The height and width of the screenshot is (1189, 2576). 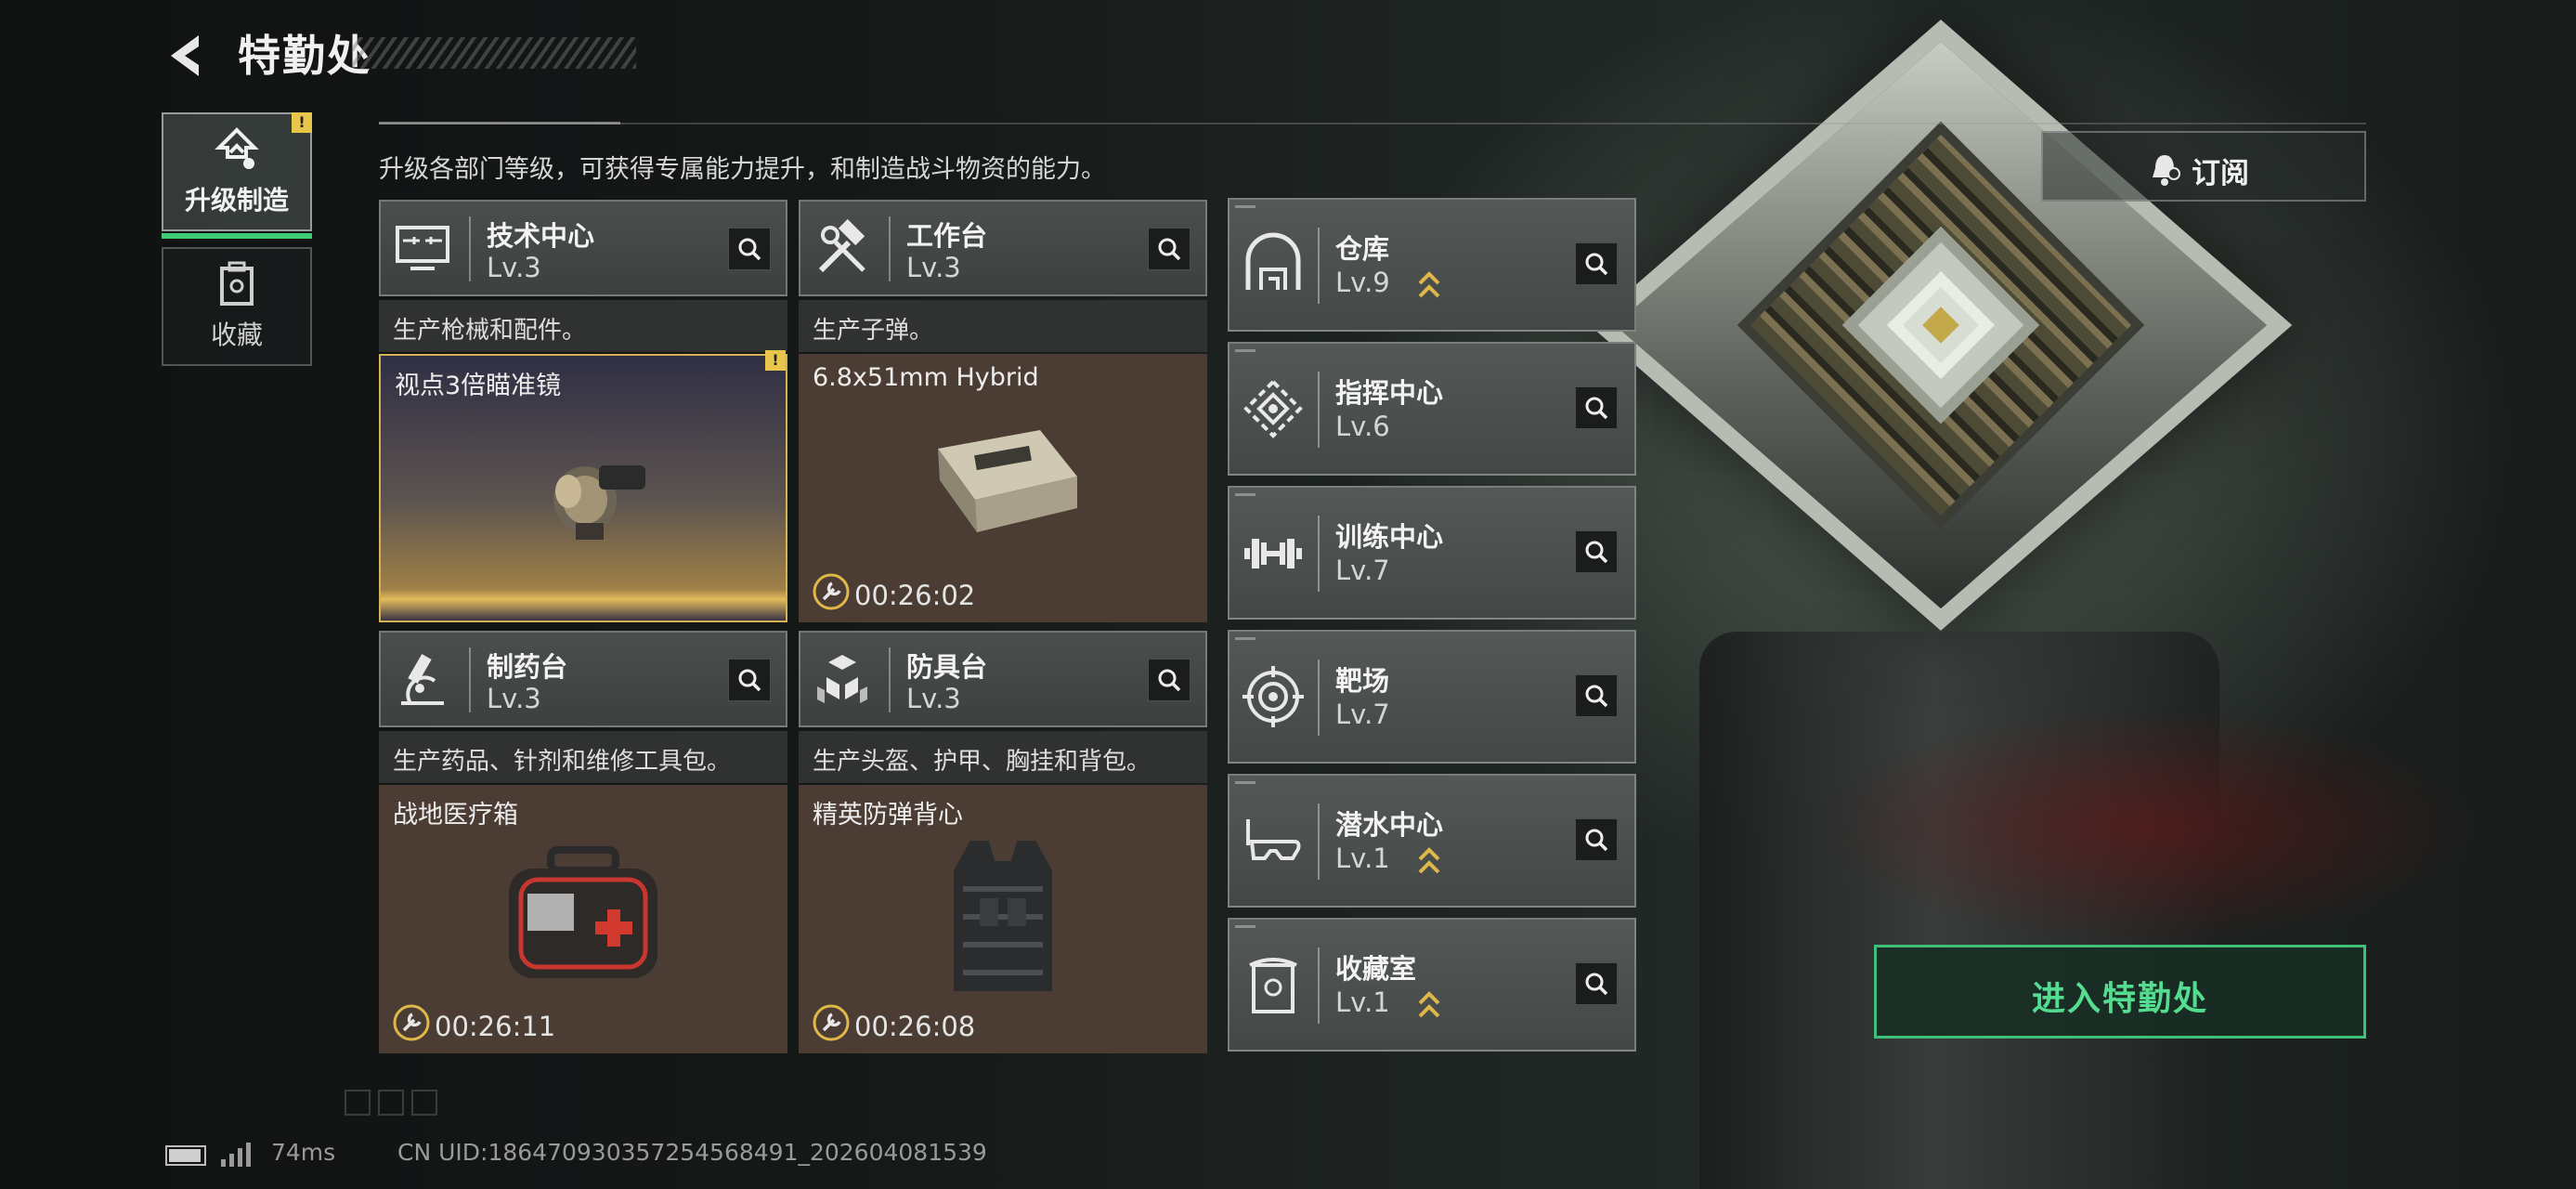 What do you see at coordinates (1003, 916) in the screenshot?
I see `vest-icon` at bounding box center [1003, 916].